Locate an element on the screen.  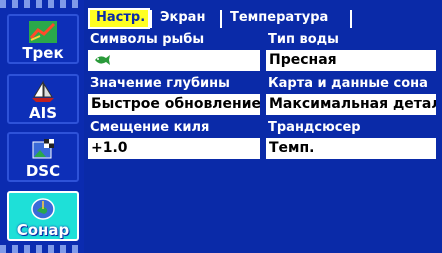
fish-icon is located at coordinates (102, 60).